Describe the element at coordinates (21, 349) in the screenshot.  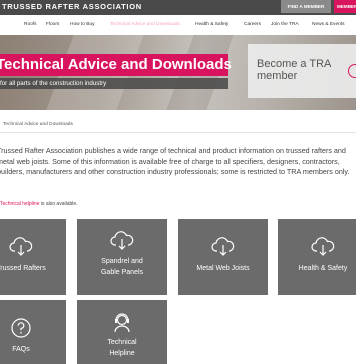
I see `card-label: FAQs` at that location.